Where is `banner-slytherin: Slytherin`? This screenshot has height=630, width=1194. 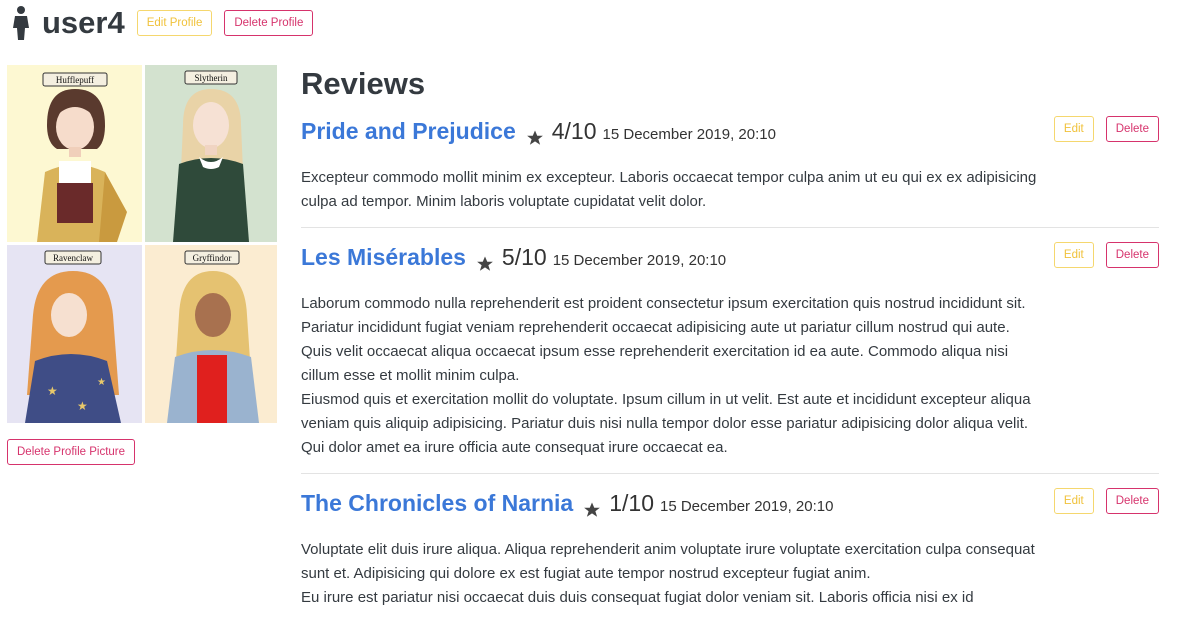 banner-slytherin: Slytherin is located at coordinates (211, 78).